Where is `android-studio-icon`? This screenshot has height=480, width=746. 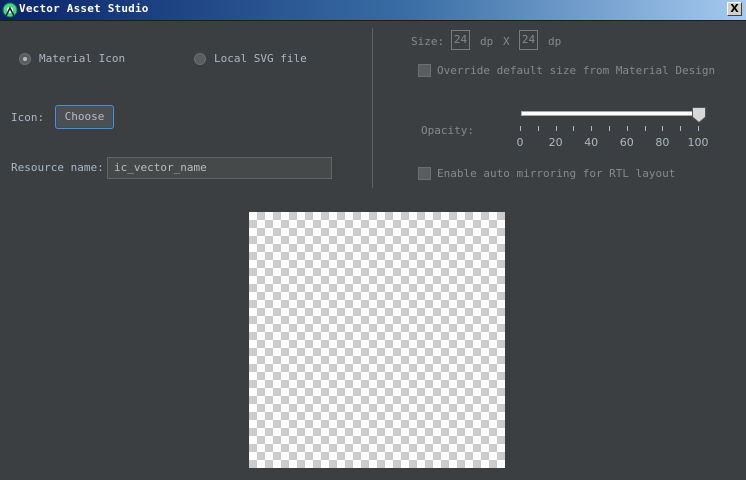 android-studio-icon is located at coordinates (10, 10).